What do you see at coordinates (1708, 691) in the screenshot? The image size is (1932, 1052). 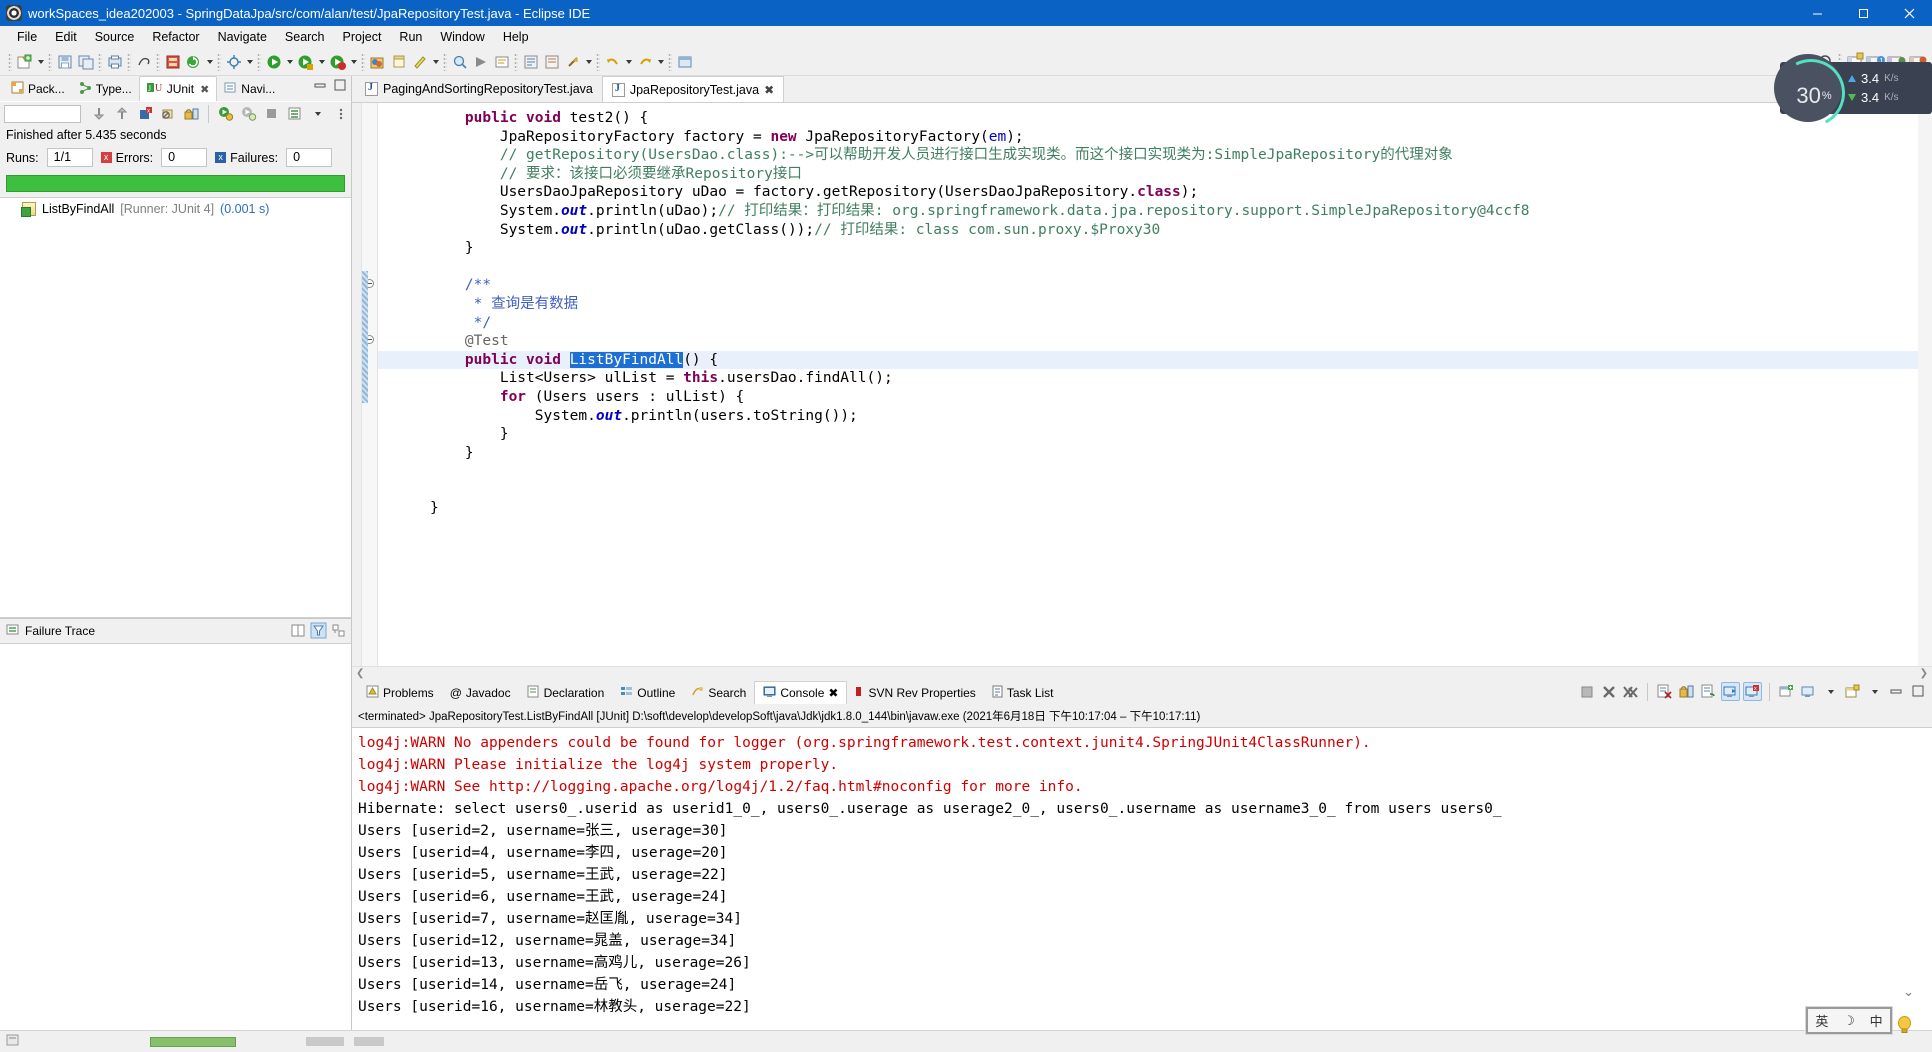 I see `word-wrap-icon` at bounding box center [1708, 691].